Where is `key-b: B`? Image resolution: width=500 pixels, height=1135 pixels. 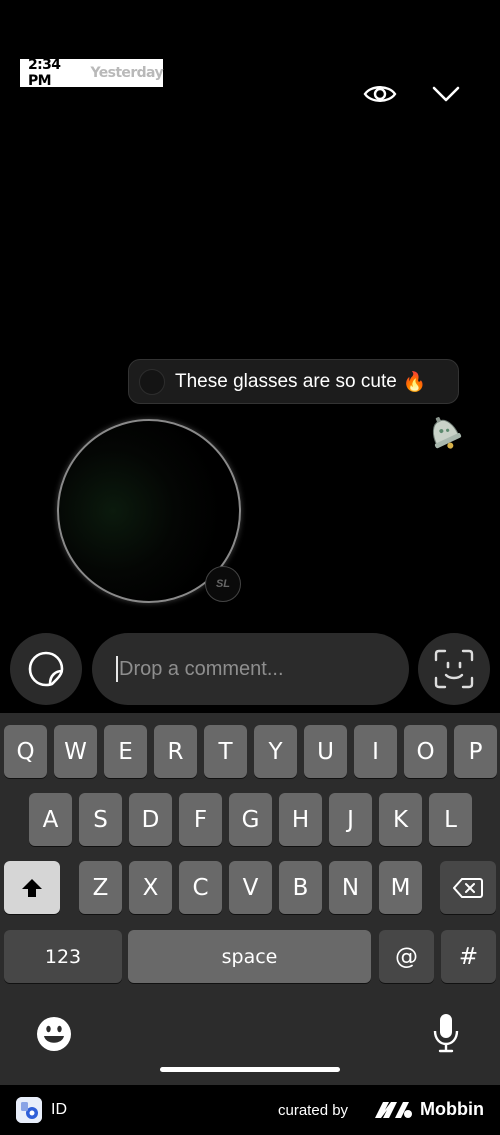
key-b: B is located at coordinates (300, 887).